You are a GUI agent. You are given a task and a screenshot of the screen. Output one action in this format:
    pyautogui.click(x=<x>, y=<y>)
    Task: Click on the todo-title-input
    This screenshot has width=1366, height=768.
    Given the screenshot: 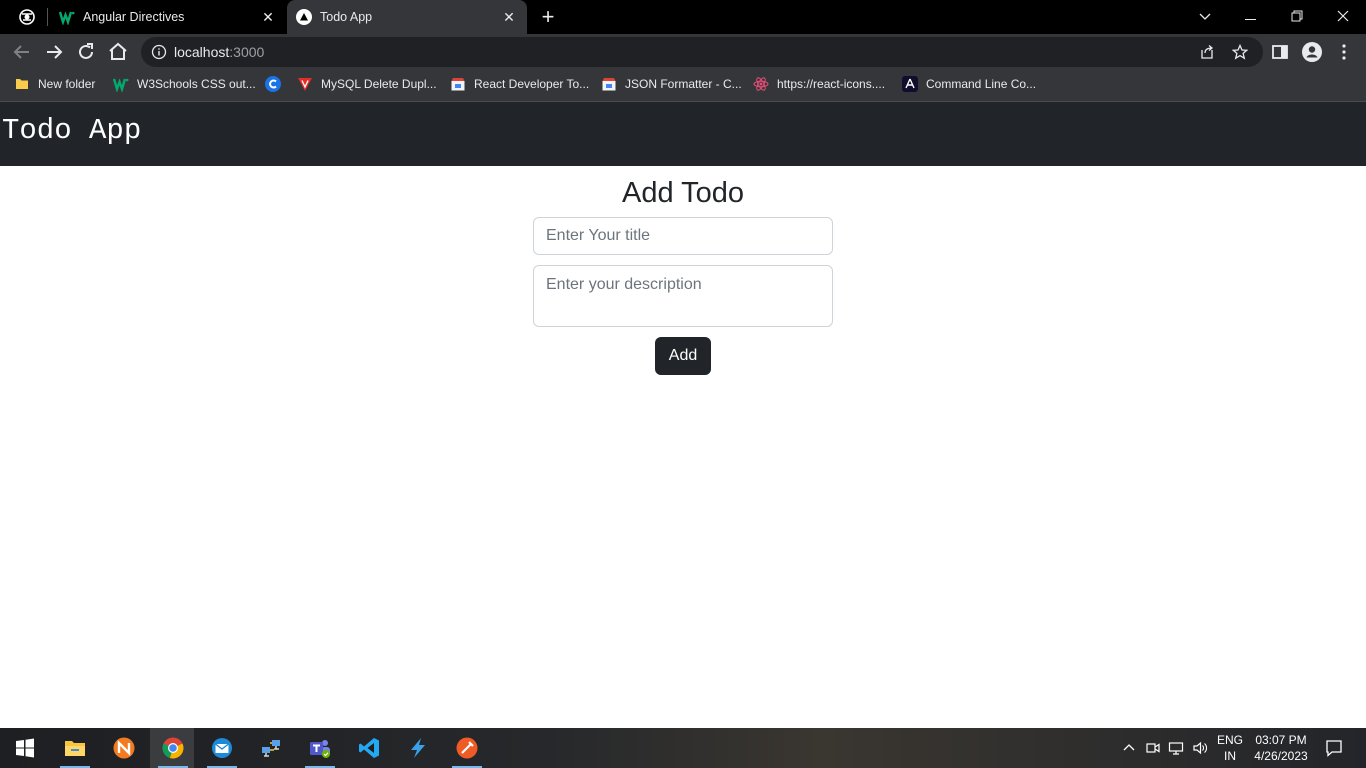 What is the action you would take?
    pyautogui.click(x=683, y=236)
    